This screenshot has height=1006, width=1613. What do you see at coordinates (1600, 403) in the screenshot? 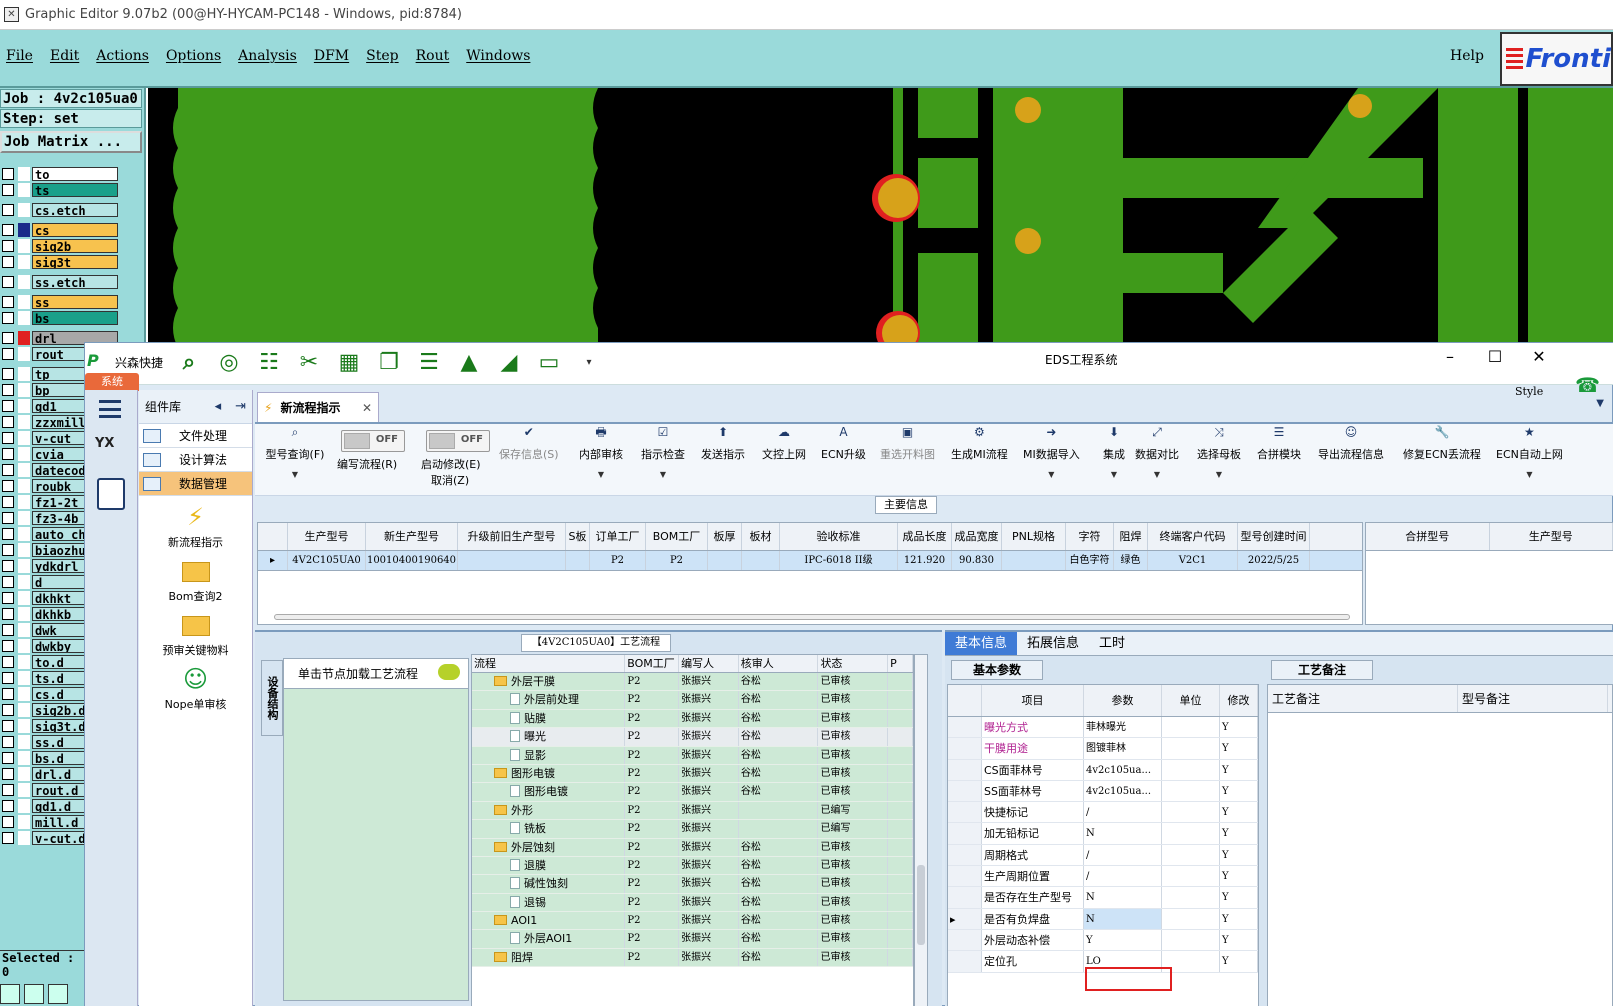
I see `tabs-dropdown-icon: ▼` at bounding box center [1600, 403].